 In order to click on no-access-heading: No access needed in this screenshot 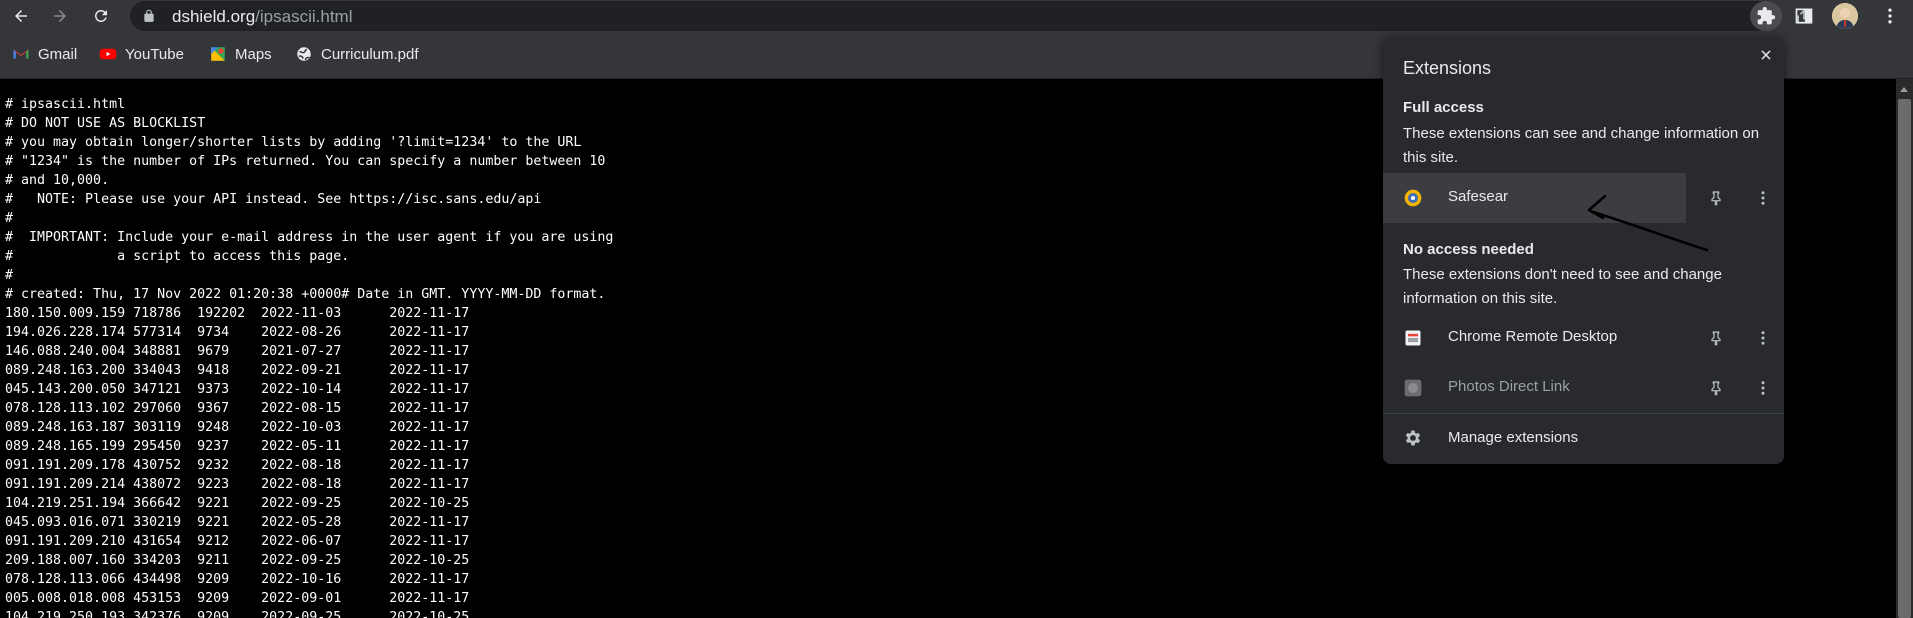, I will do `click(1468, 249)`.